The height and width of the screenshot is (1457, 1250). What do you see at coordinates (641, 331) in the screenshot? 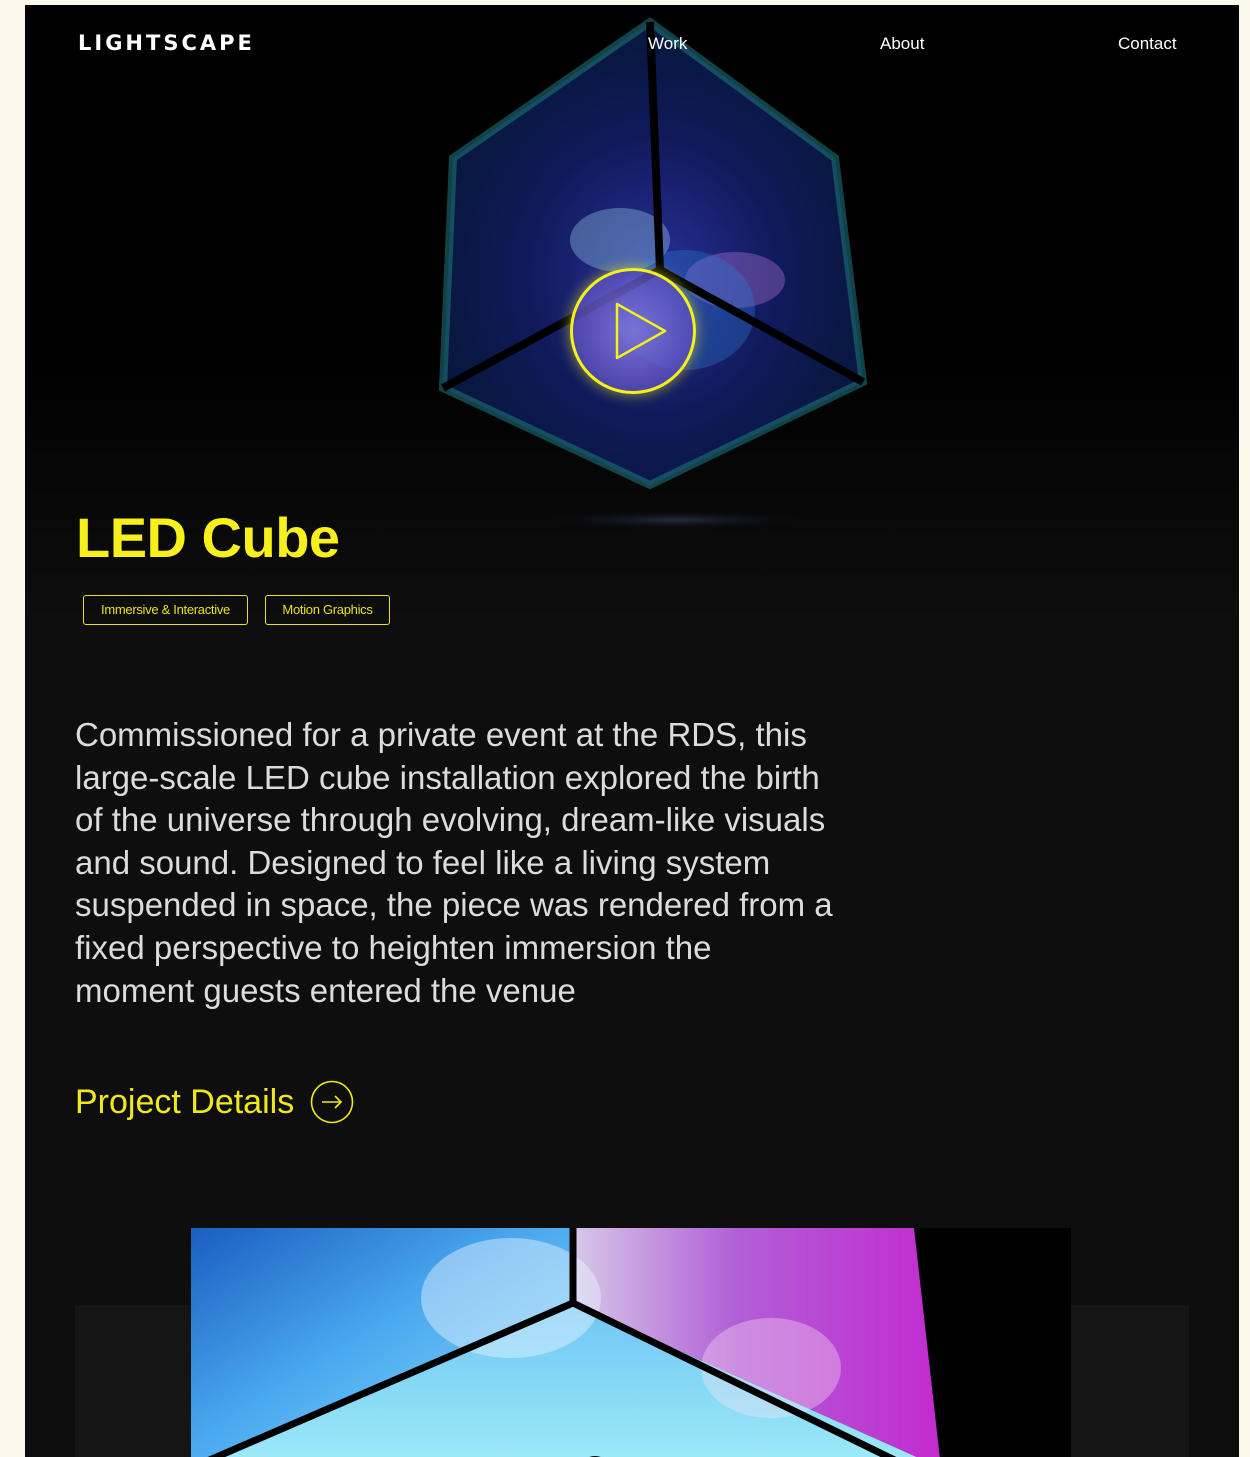
I see `play-icon` at bounding box center [641, 331].